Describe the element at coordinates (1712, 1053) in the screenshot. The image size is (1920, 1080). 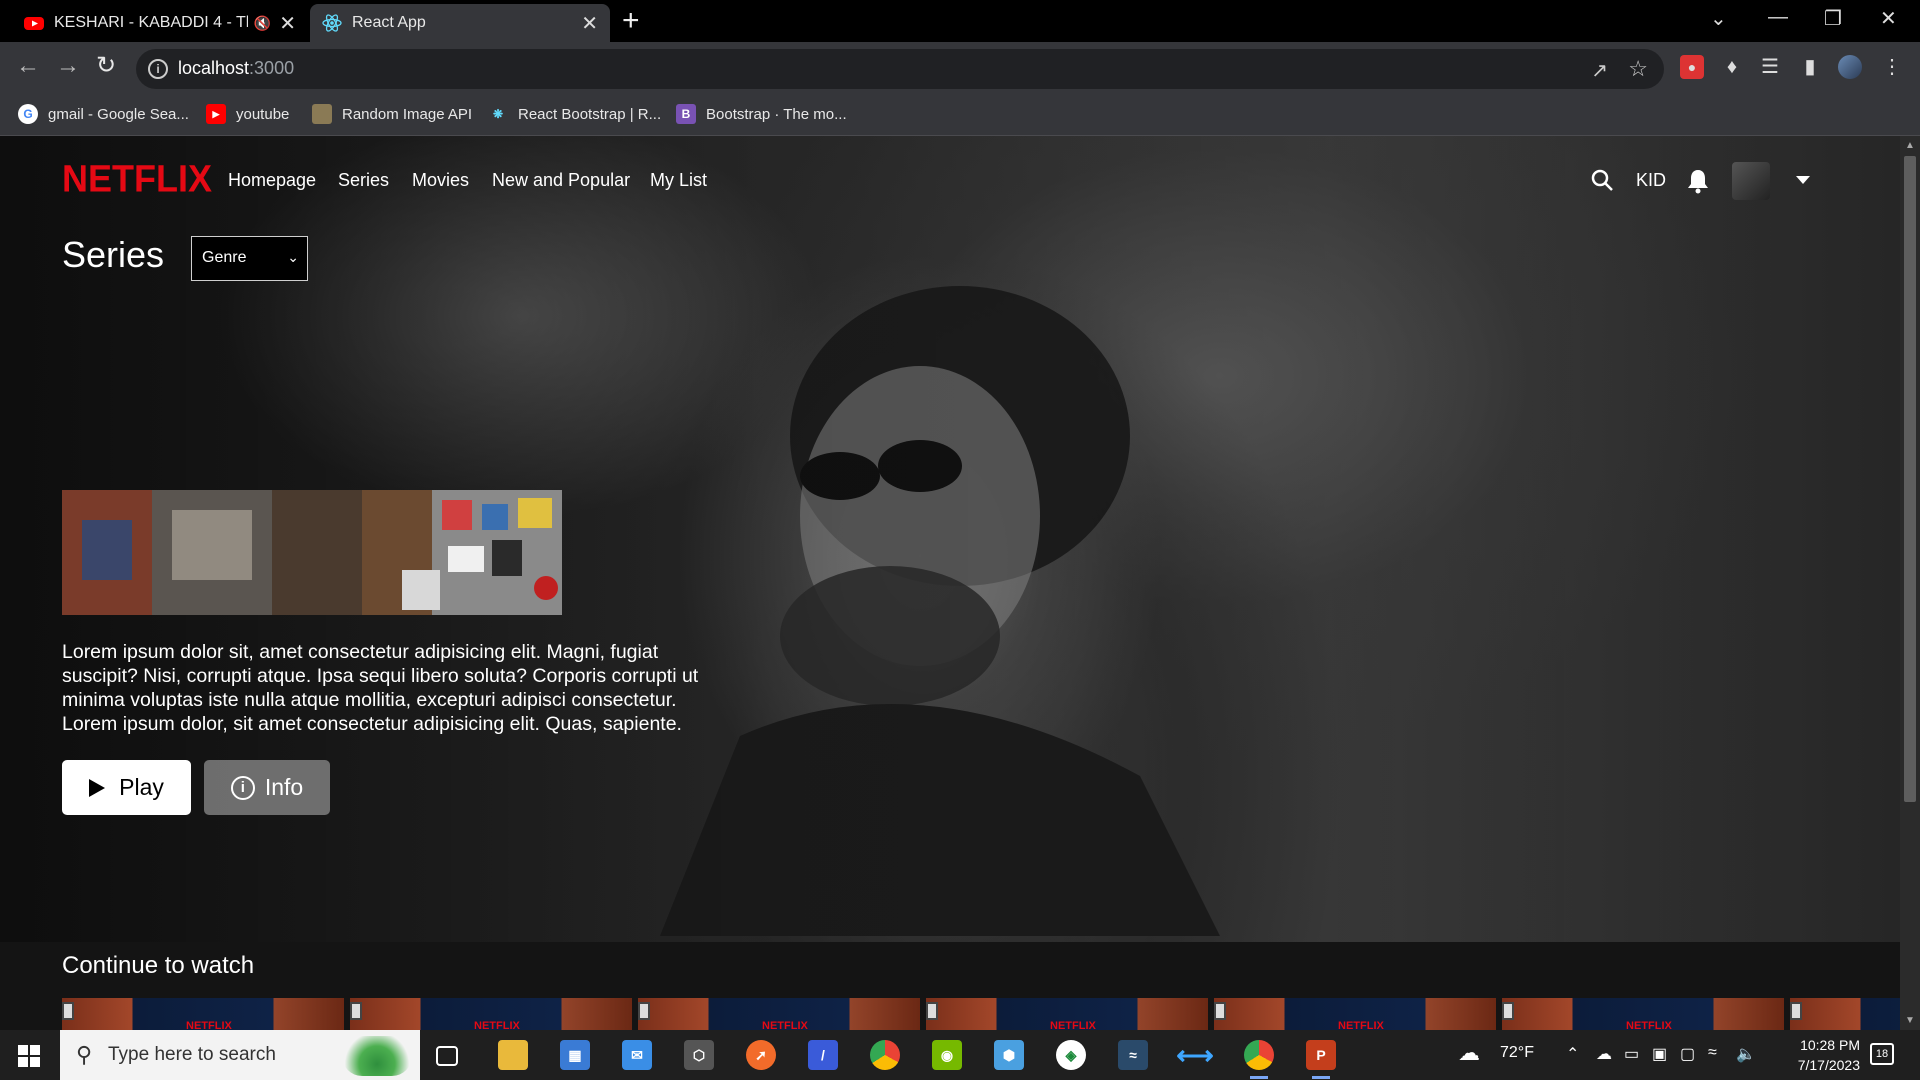
I see `wifi-icon: ≈` at that location.